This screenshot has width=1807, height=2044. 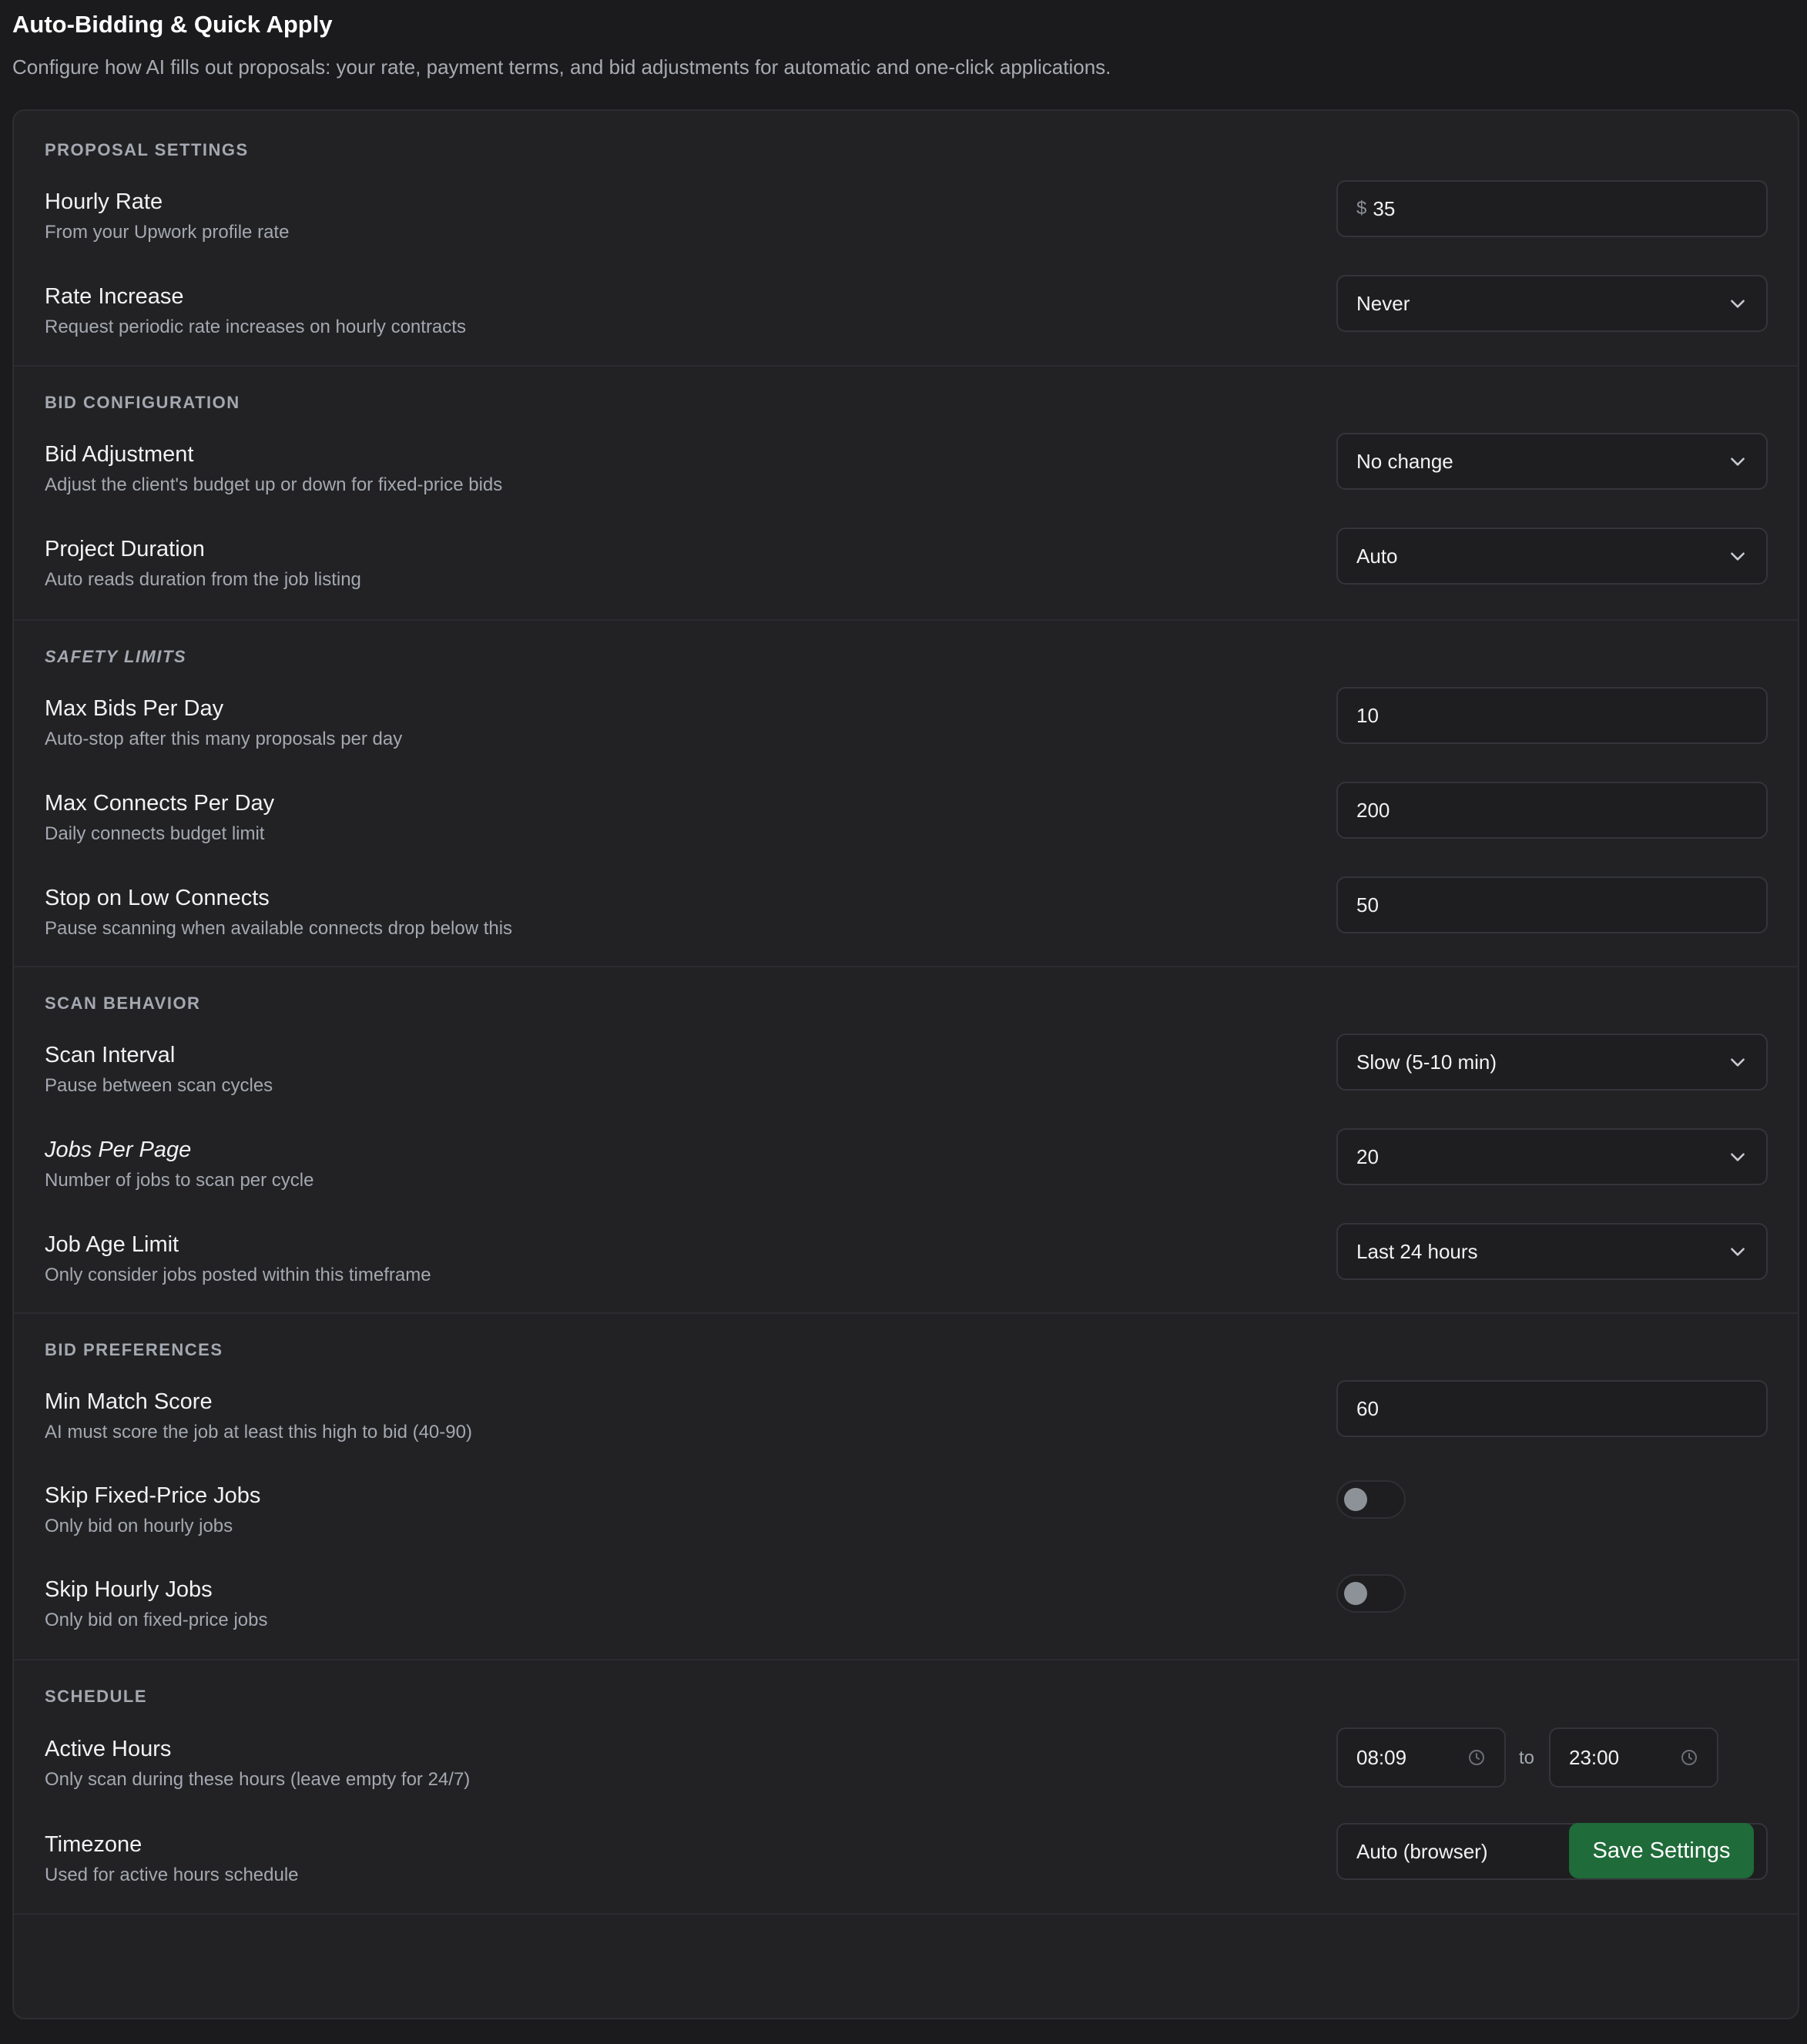 I want to click on section-title: SAFETY LIMITS, so click(x=116, y=656).